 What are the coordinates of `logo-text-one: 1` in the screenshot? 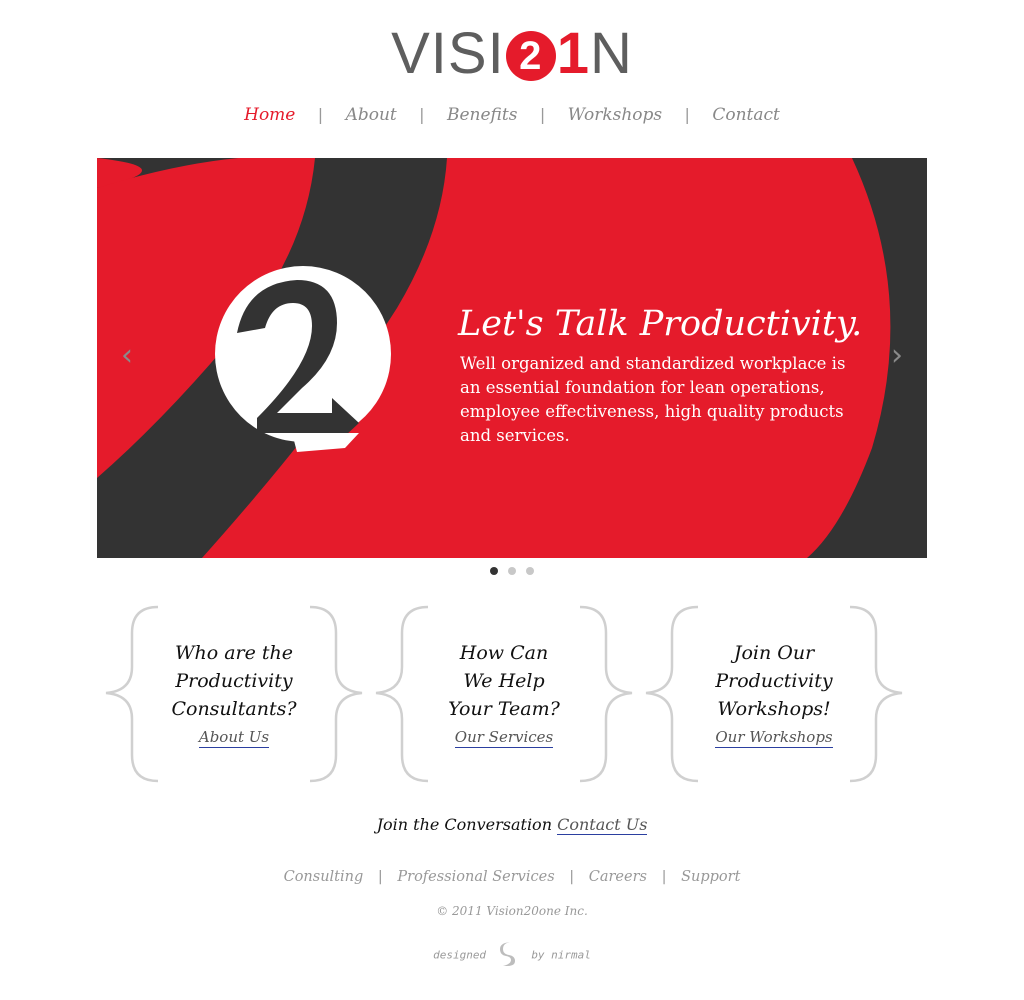 It's located at (573, 53).